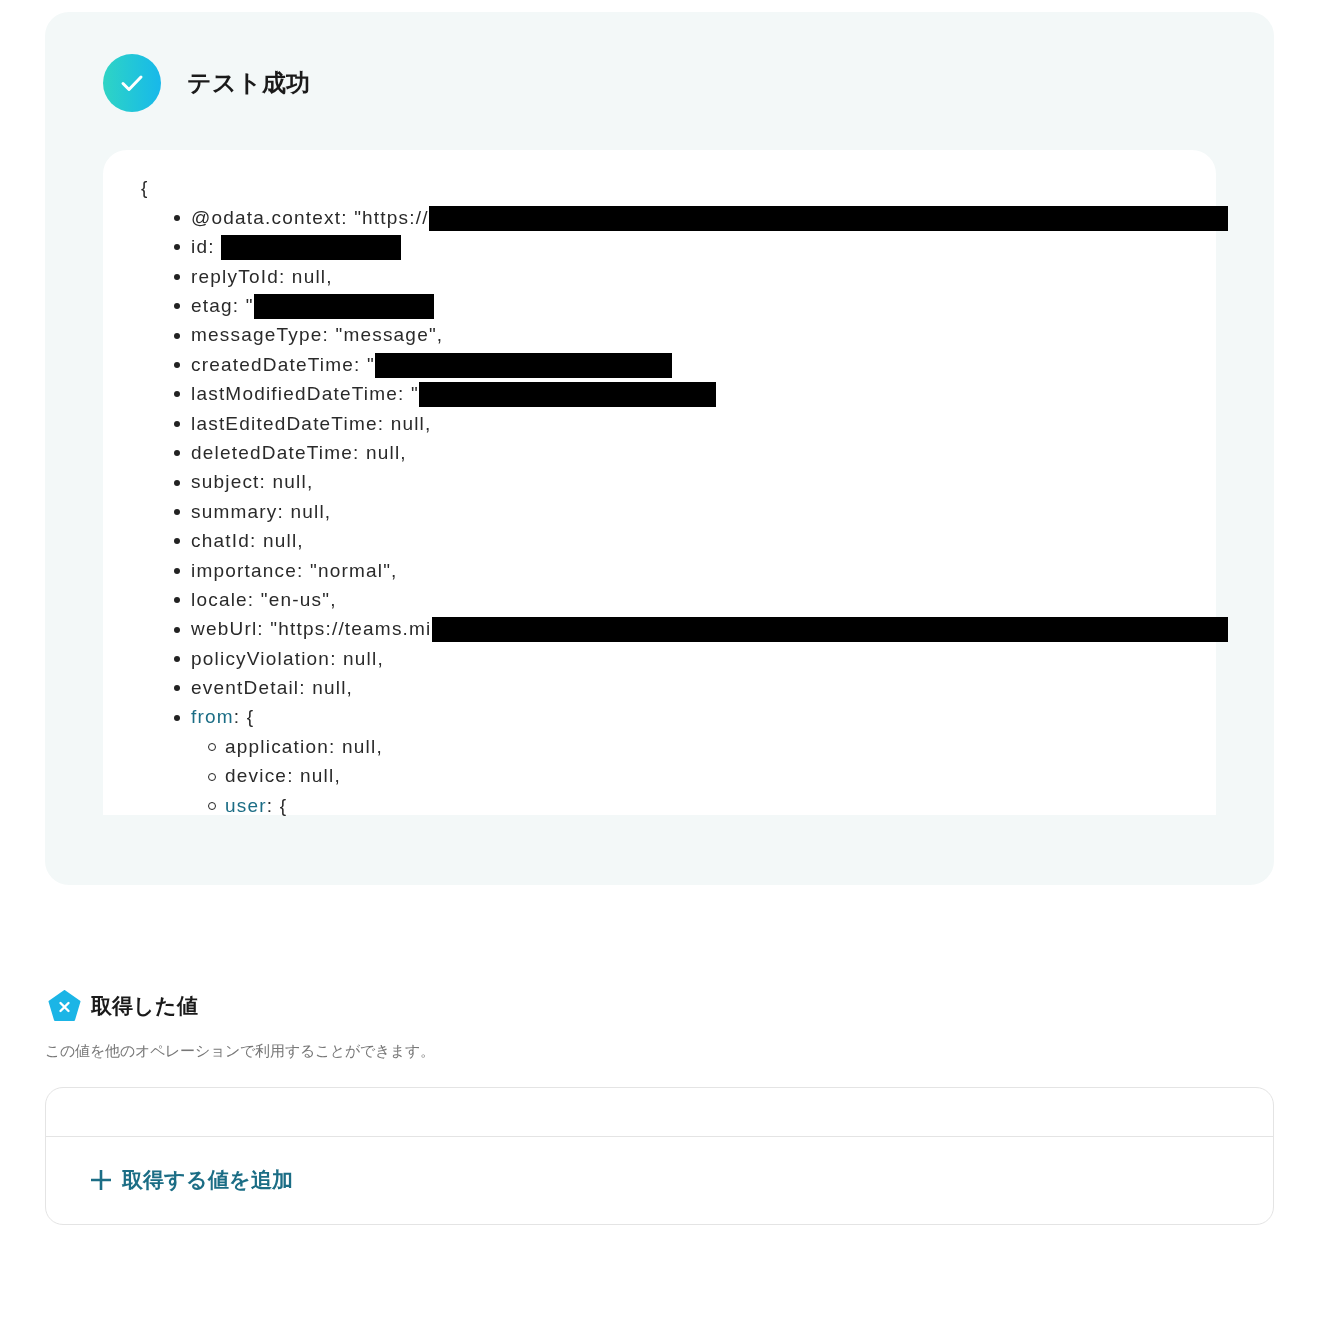  What do you see at coordinates (240, 1051) in the screenshot?
I see `section-description: この値を他のオペレーションで利用することができます。` at bounding box center [240, 1051].